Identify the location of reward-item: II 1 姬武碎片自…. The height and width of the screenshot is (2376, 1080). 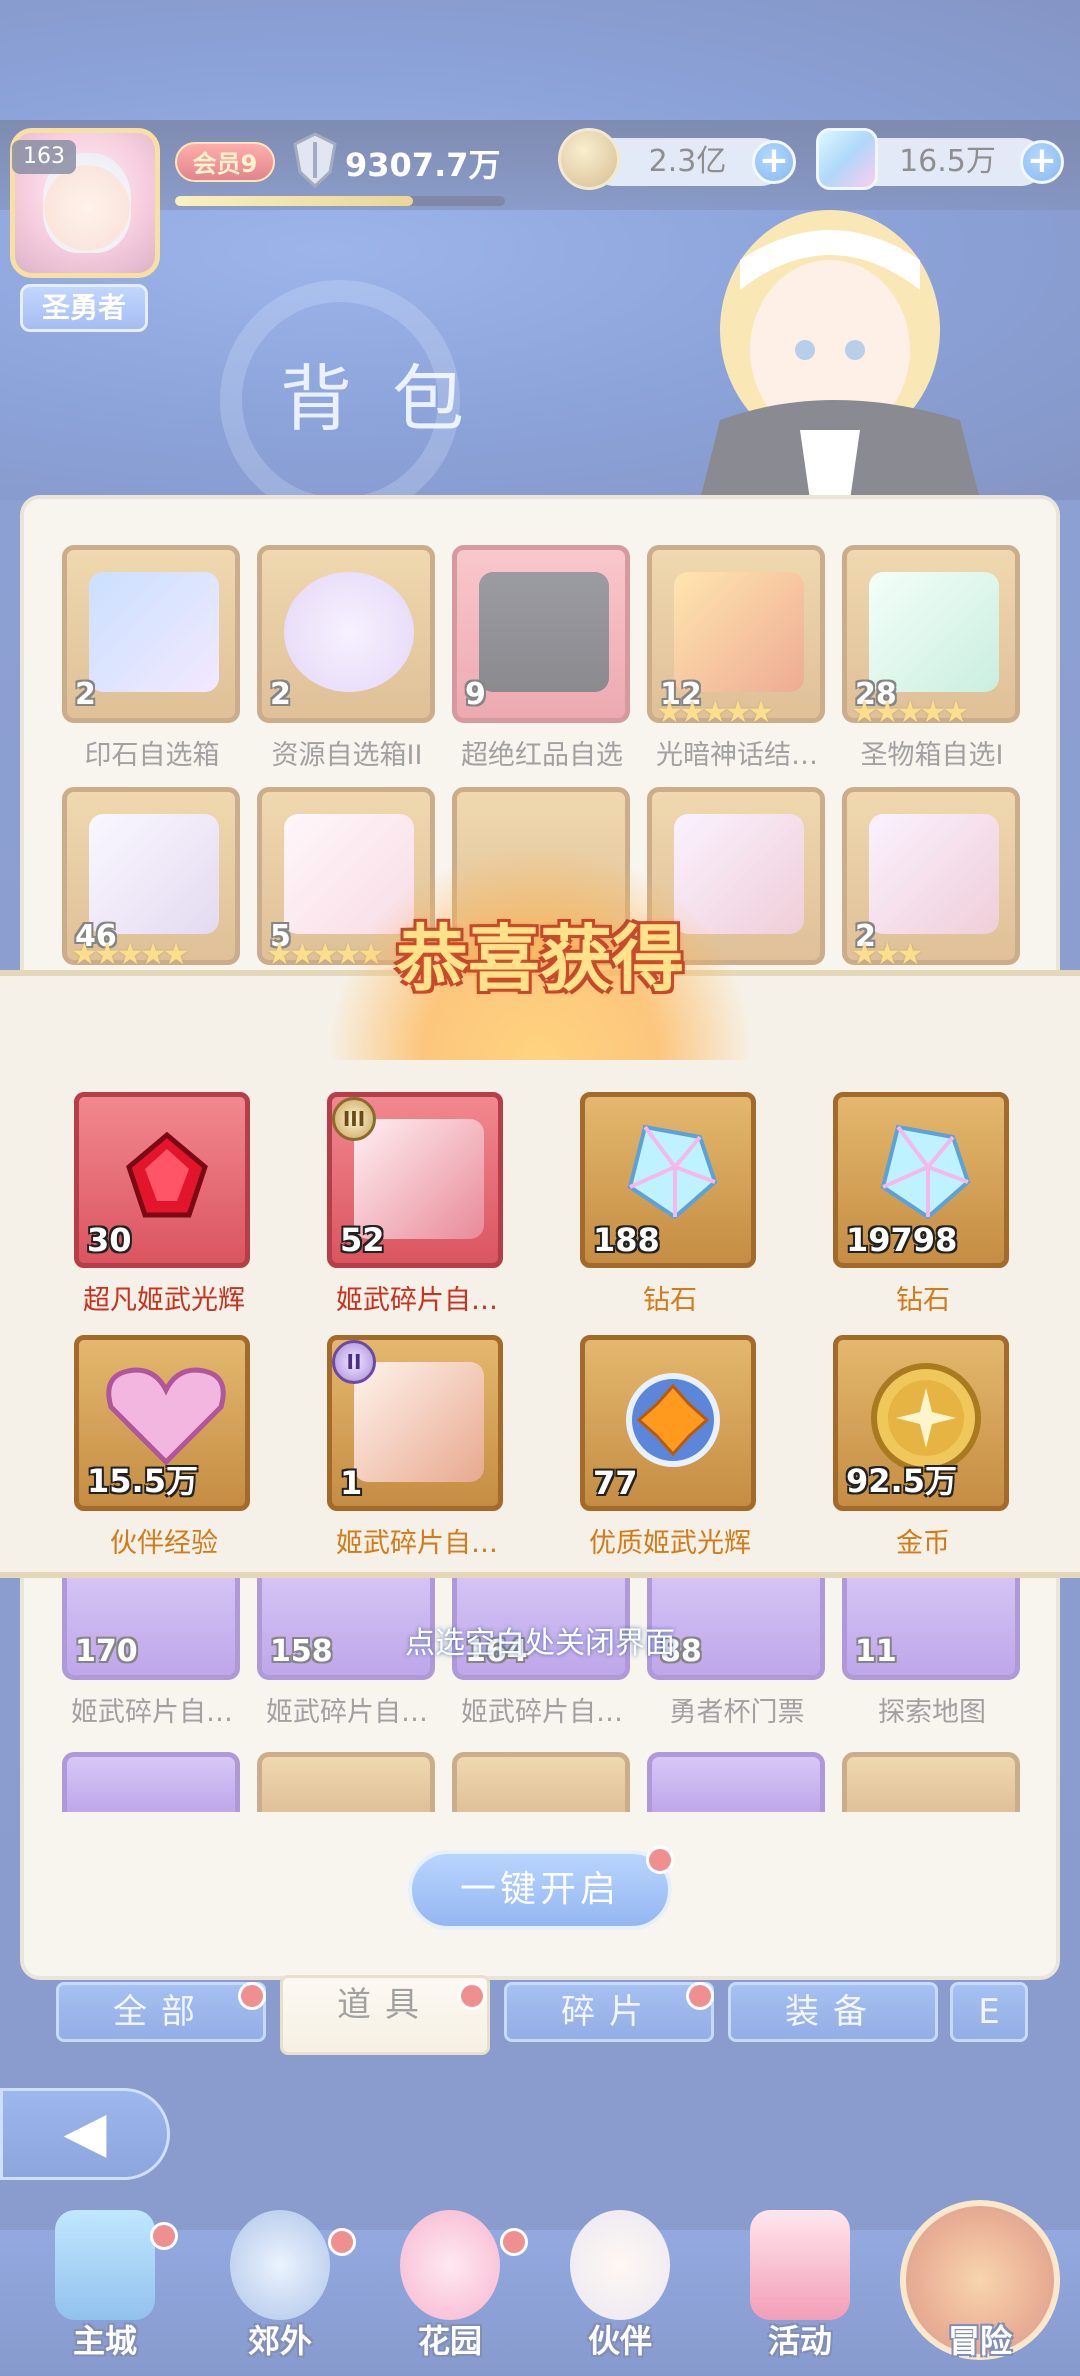
(417, 1447).